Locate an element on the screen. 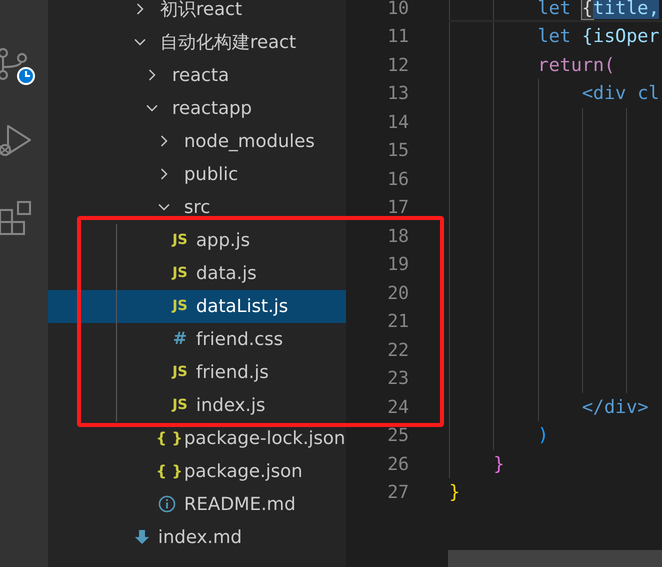 This screenshot has width=662, height=567. code-token: {isOper is located at coordinates (621, 36).